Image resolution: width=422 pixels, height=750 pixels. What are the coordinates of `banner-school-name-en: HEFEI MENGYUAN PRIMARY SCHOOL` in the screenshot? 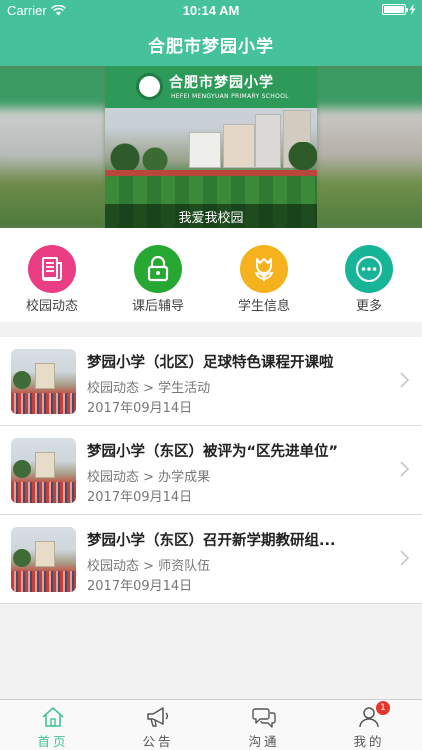 It's located at (230, 96).